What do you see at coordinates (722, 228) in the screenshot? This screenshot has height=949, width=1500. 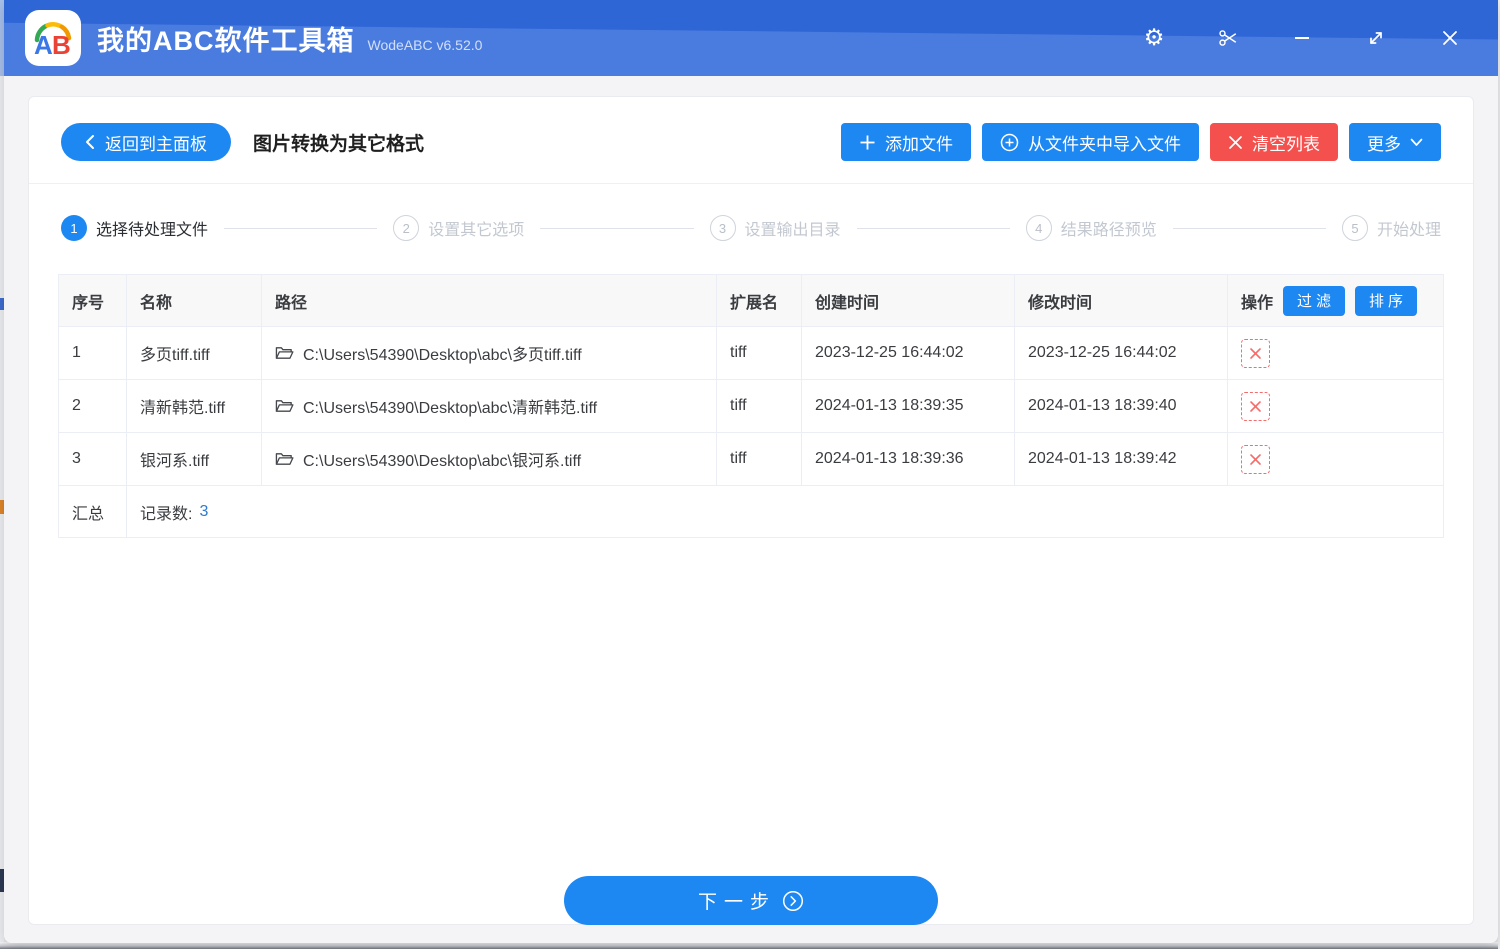 I see `step-3-circle: 3` at bounding box center [722, 228].